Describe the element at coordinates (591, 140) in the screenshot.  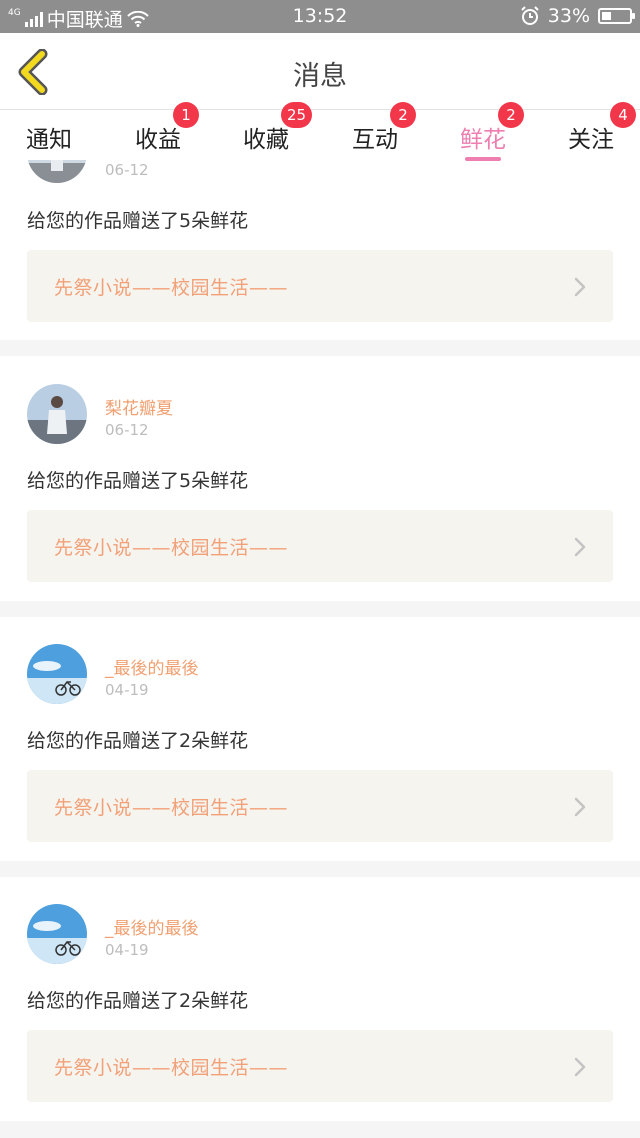
I see `tab-label: 关注` at that location.